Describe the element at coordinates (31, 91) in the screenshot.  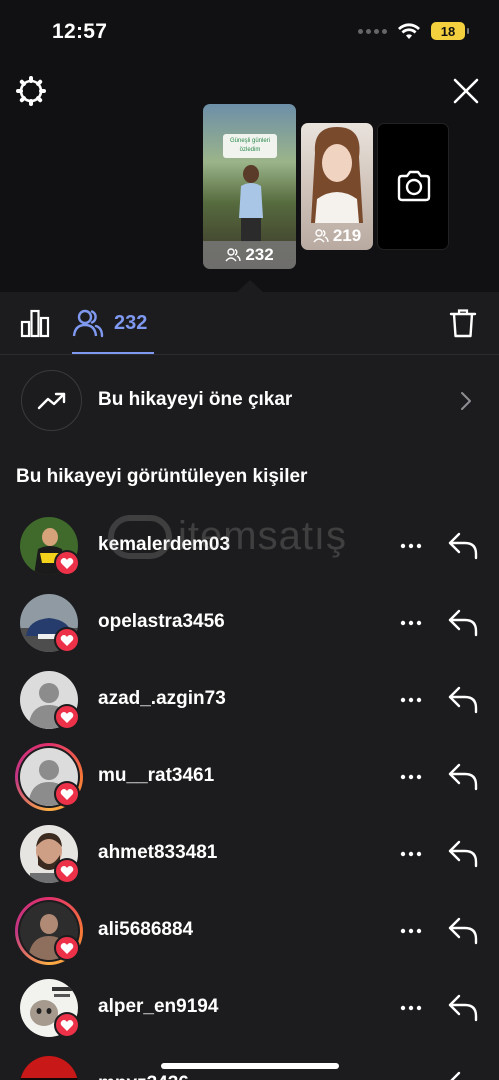
I see `gear-icon` at that location.